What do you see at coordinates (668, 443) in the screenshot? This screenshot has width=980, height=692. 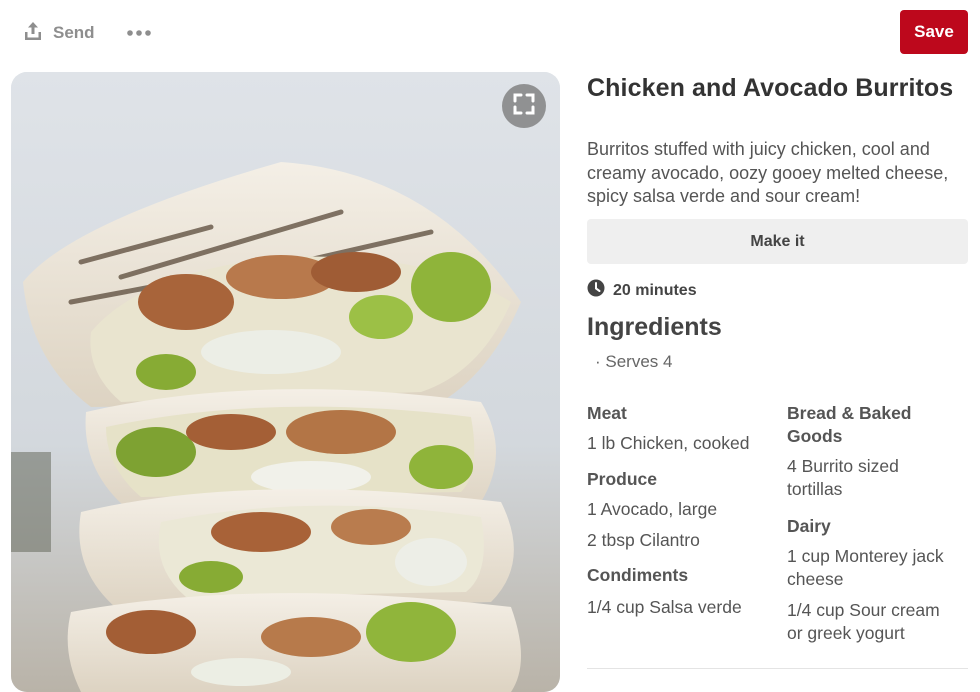 I see `ingredient-item: 1 lb Chicken, cooked` at bounding box center [668, 443].